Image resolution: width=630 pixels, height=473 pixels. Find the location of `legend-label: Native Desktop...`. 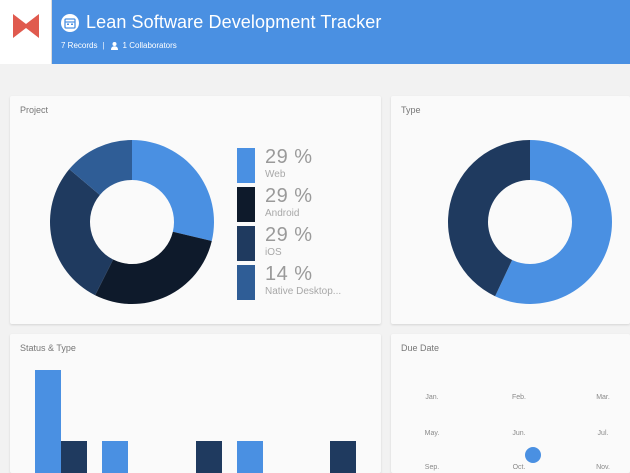

legend-label: Native Desktop... is located at coordinates (303, 291).